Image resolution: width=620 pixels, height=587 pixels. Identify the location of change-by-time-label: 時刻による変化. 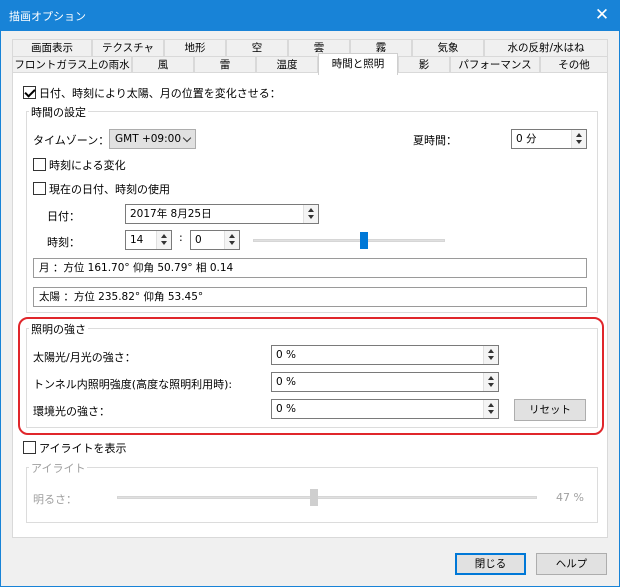
(87, 165).